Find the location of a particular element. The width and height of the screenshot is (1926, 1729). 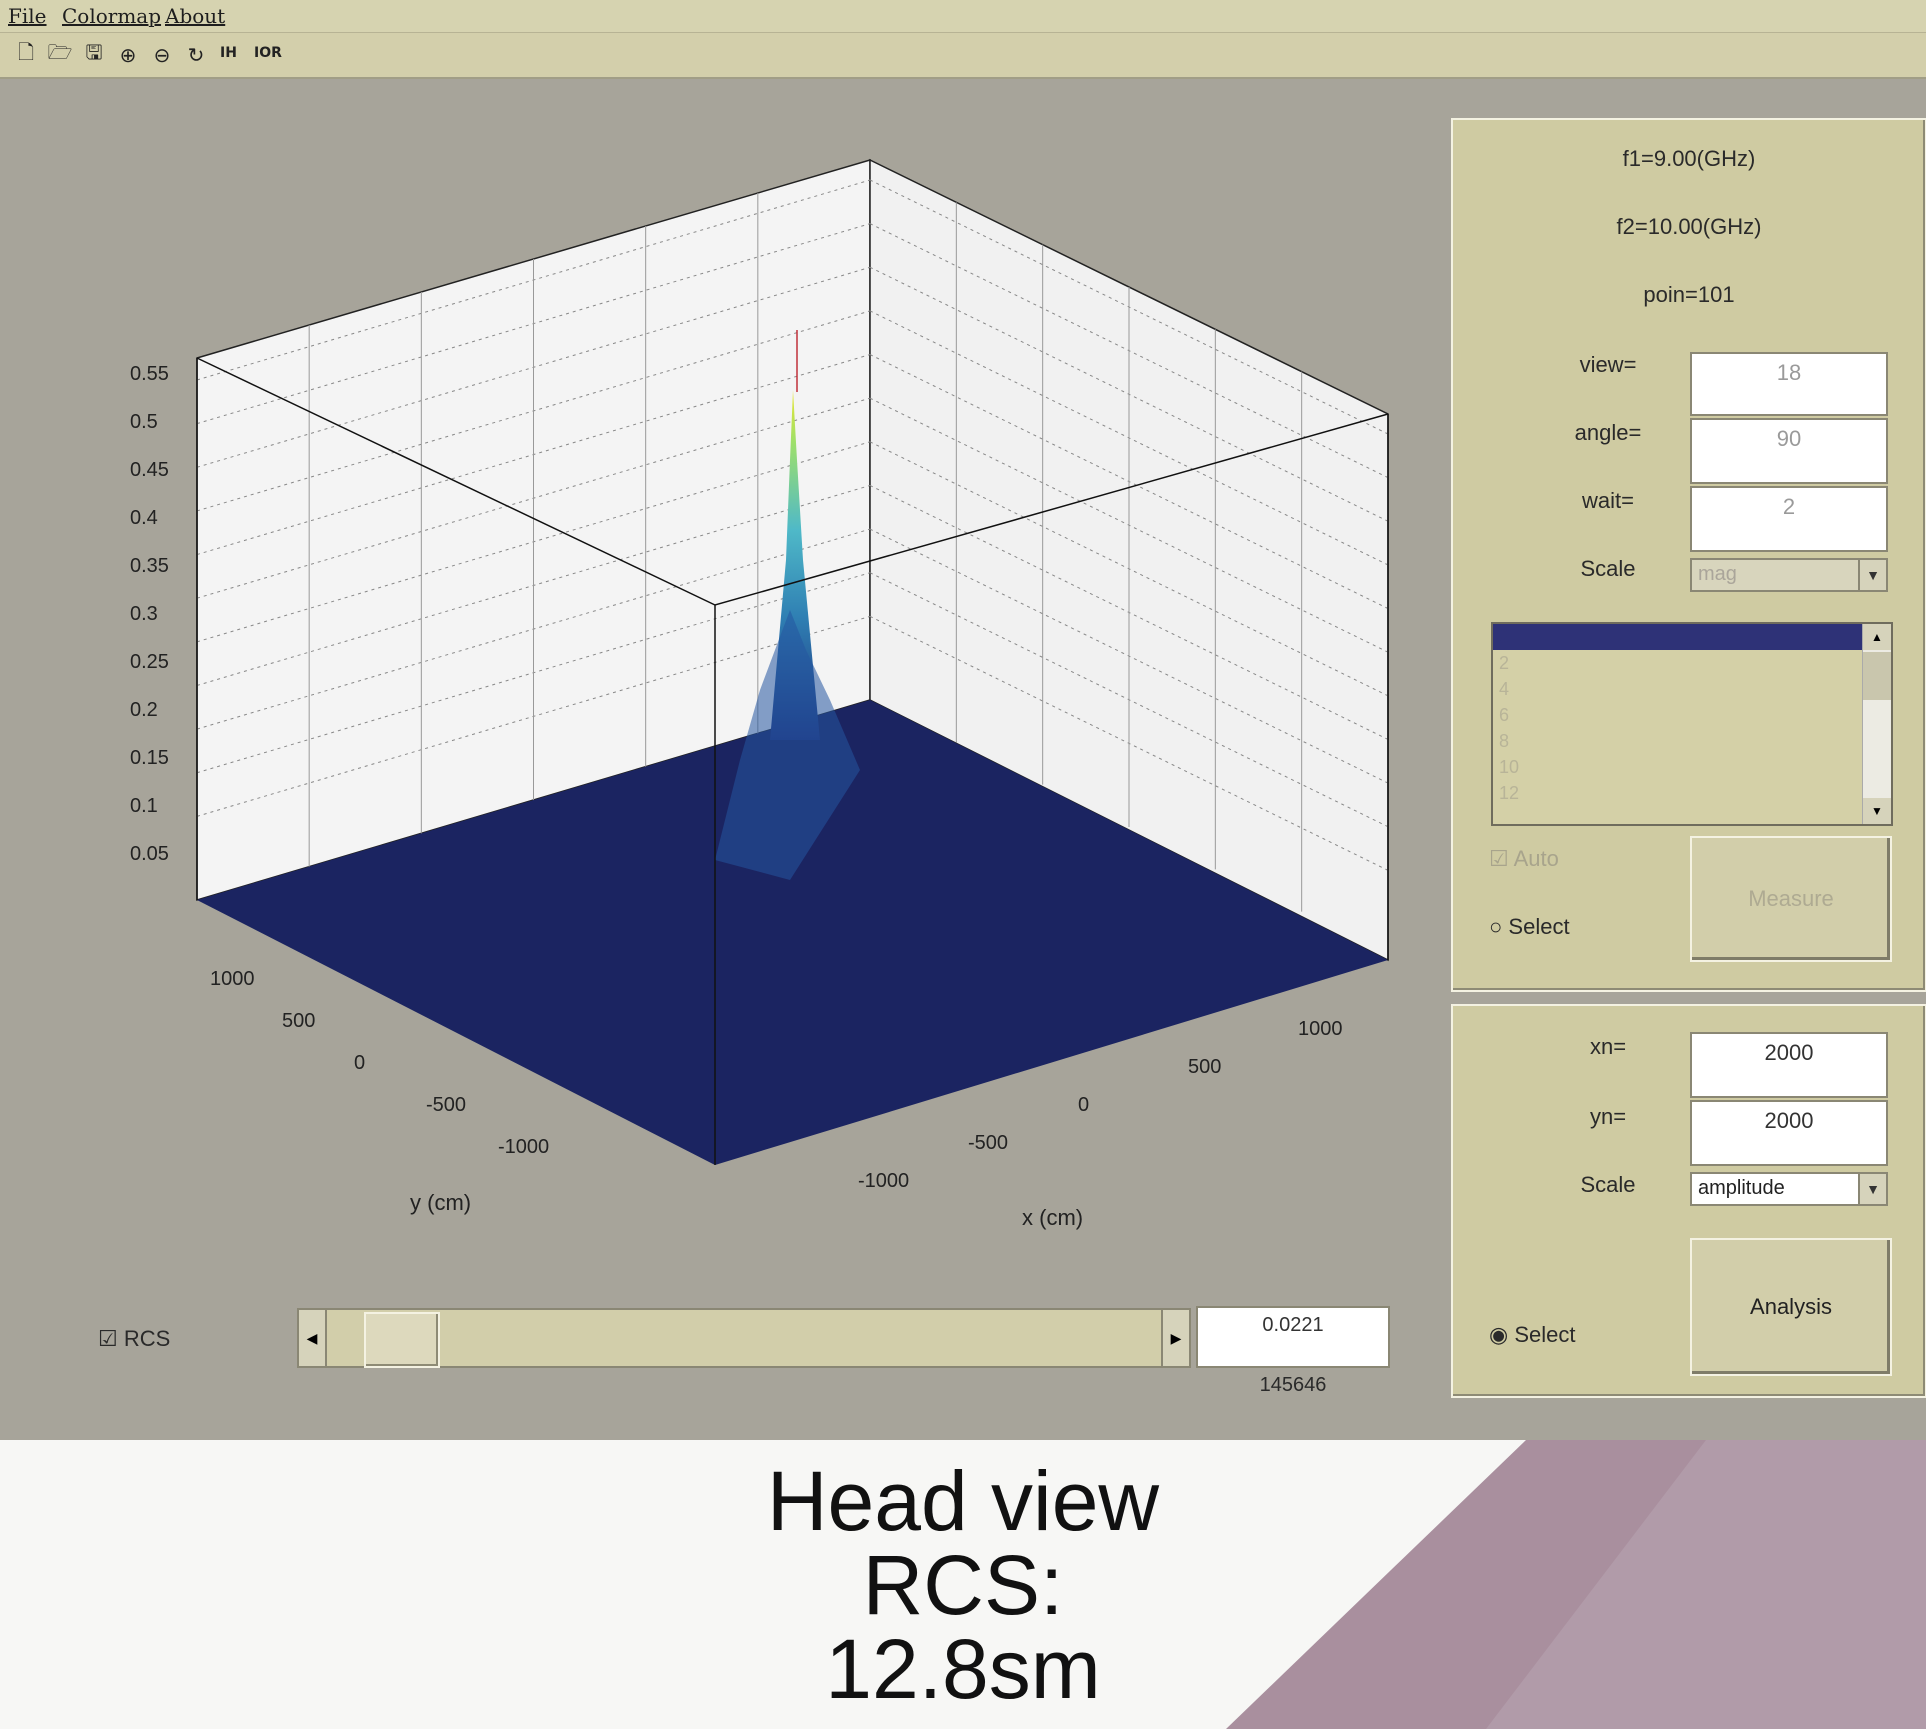

rcs-value-field: 0.0221 is located at coordinates (1293, 1337).